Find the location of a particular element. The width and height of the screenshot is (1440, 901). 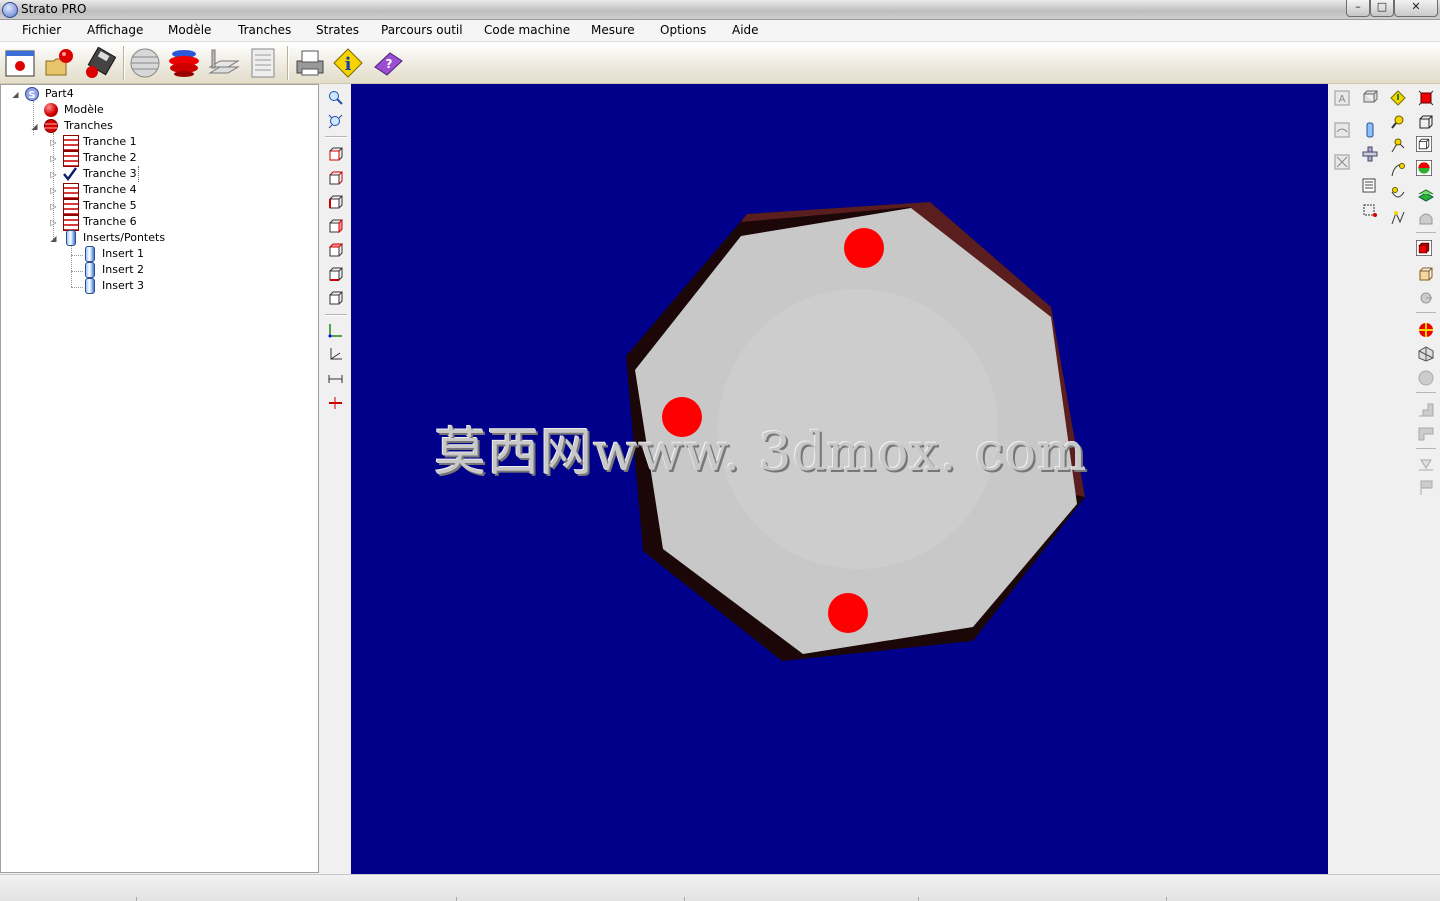

point-tool-icon is located at coordinates (1398, 122).